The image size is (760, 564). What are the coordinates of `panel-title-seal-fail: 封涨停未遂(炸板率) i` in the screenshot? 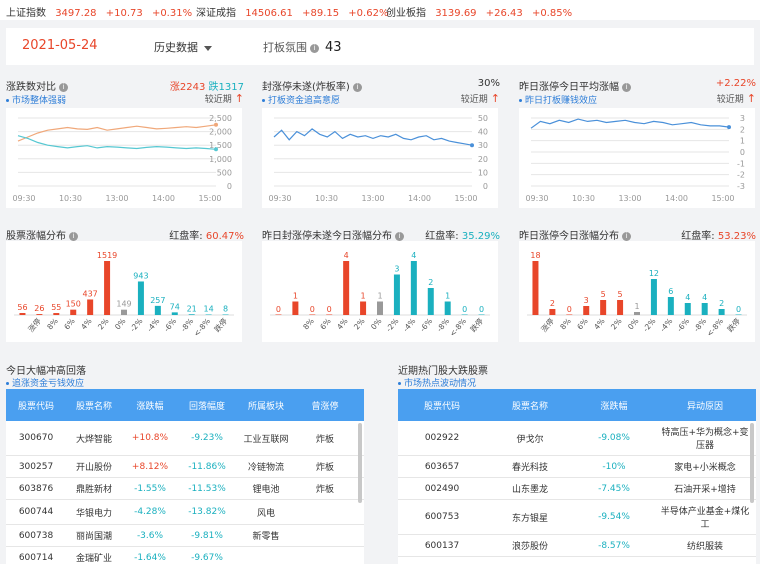 It's located at (312, 85).